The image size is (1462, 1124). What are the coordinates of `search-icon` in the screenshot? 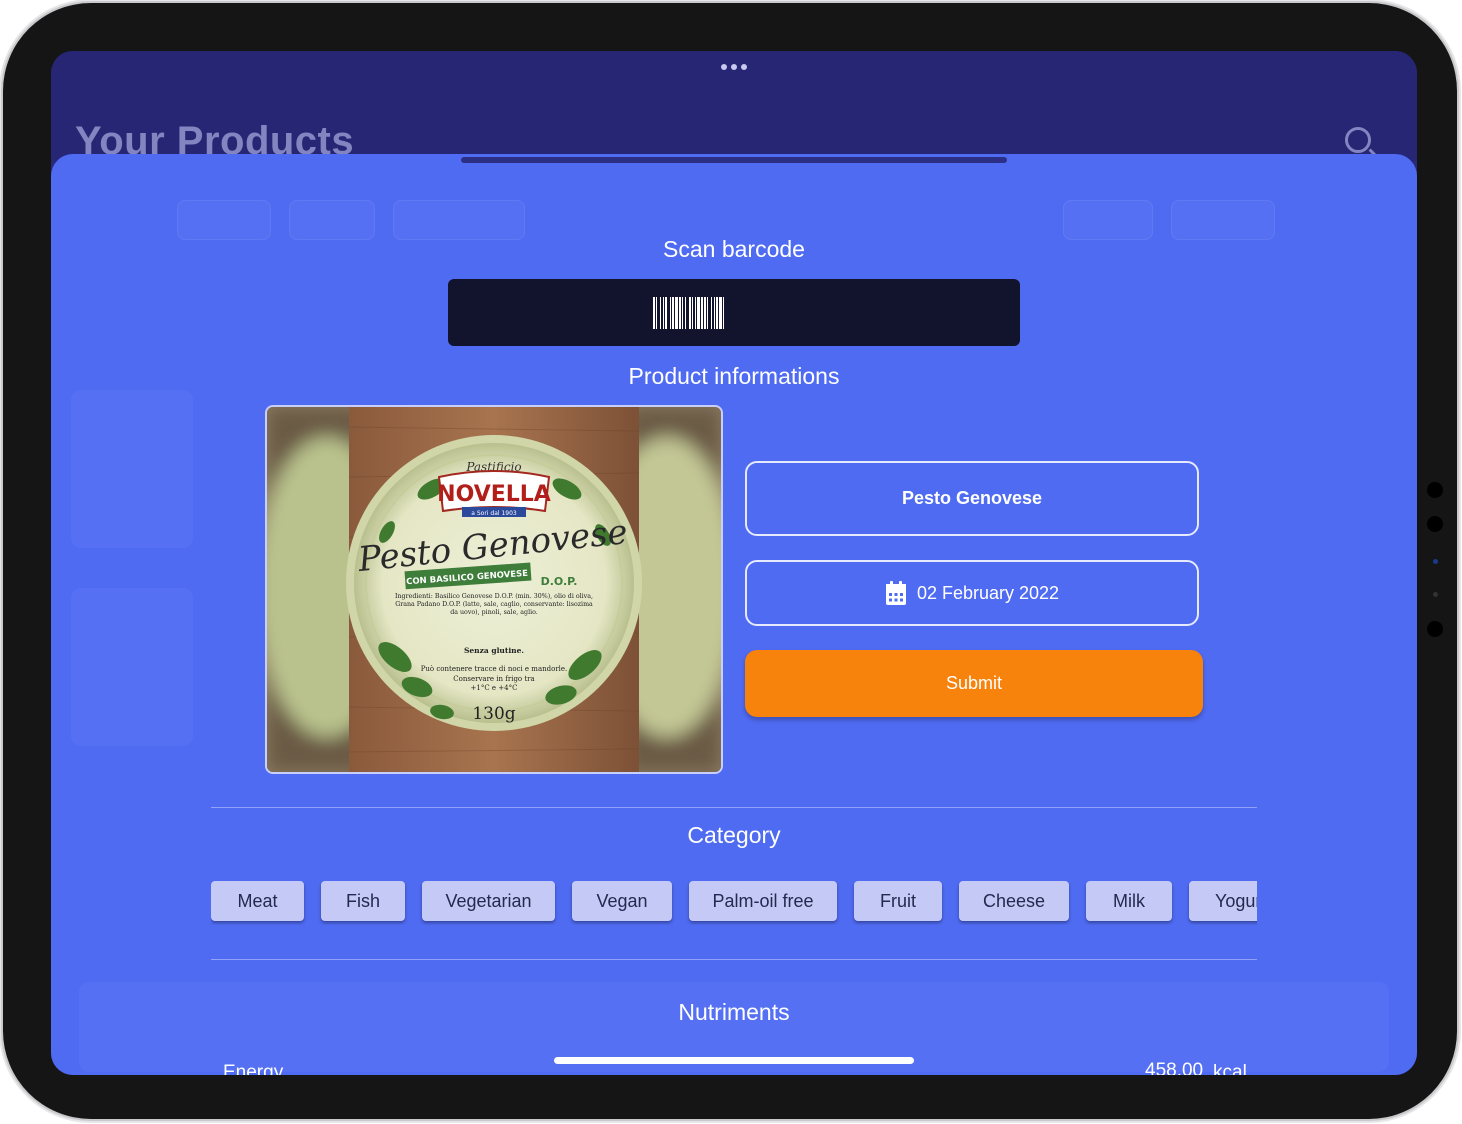 It's located at (1358, 140).